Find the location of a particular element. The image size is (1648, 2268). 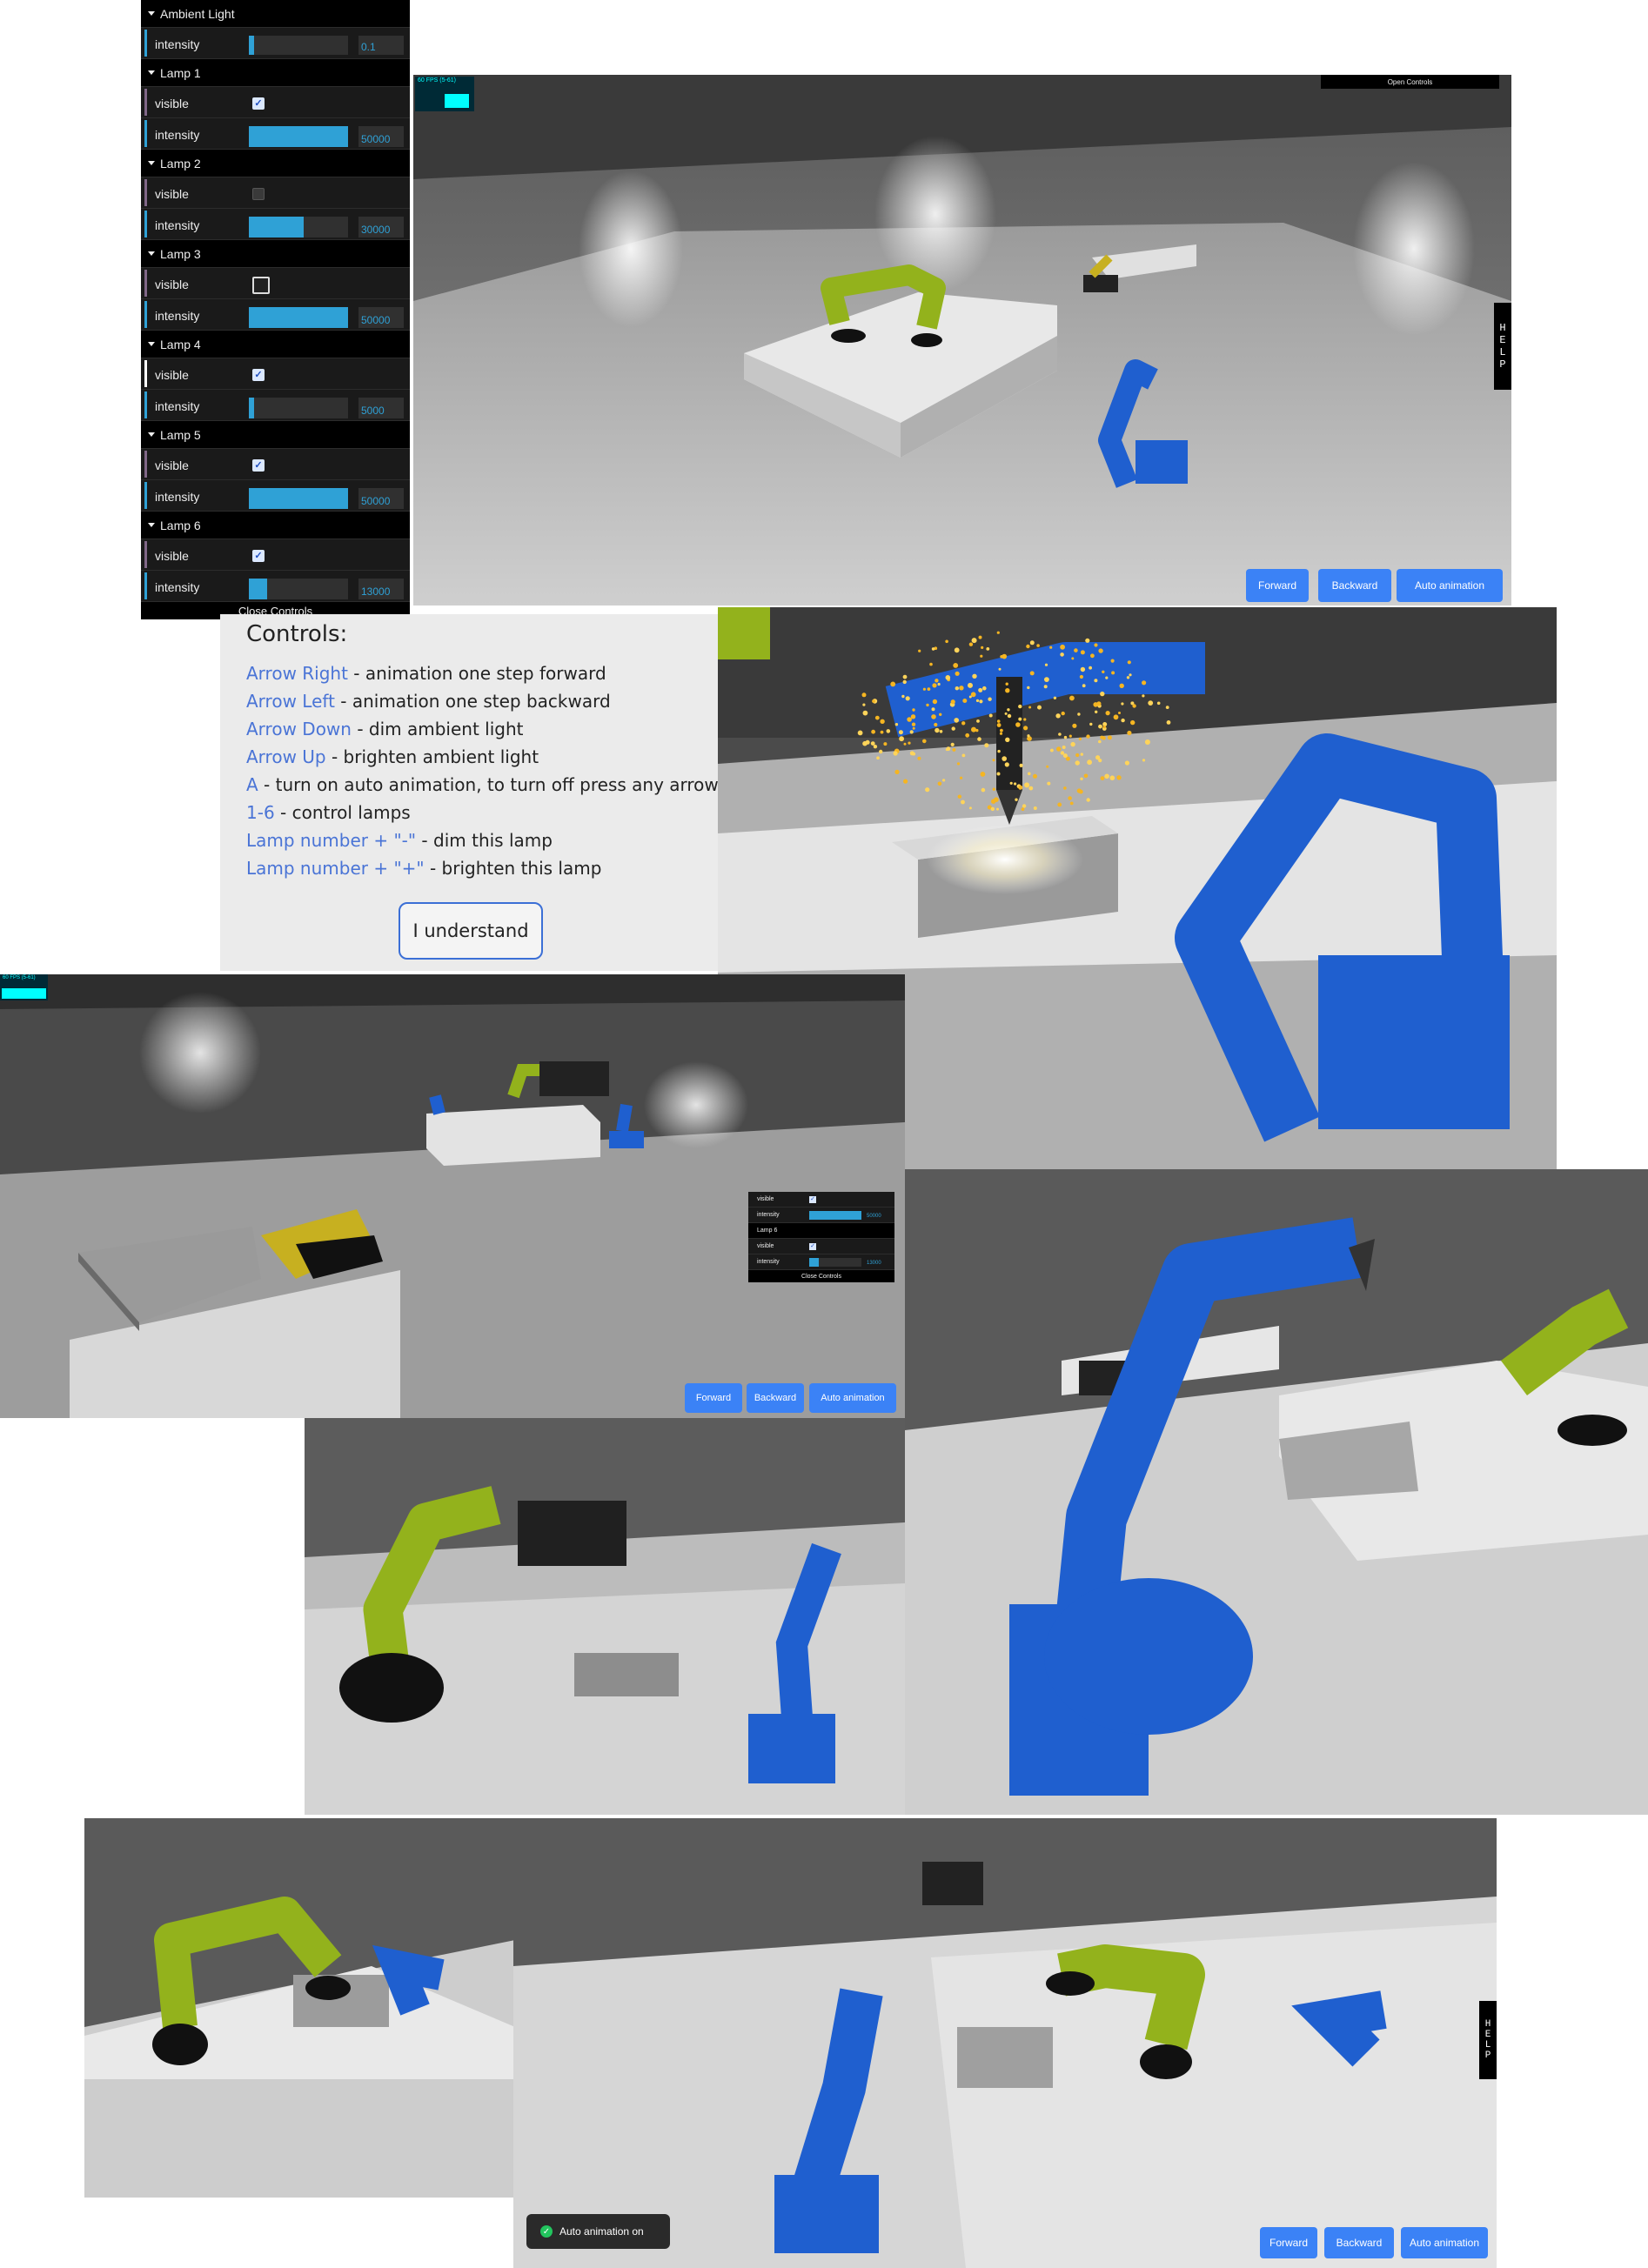

mini-intensity-input: 13000 is located at coordinates (874, 1263).